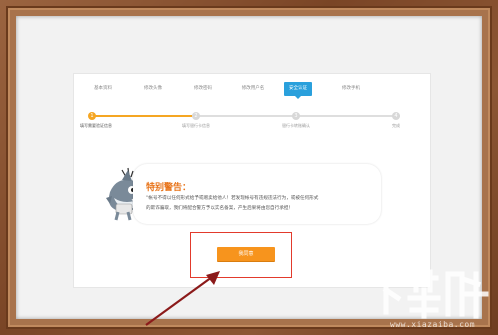 This screenshot has width=498, height=335. I want to click on warning-line-2: 的欺诈骗取，我们将配合警方予以实名备案，产生后果将由您自行承担！, so click(220, 208).